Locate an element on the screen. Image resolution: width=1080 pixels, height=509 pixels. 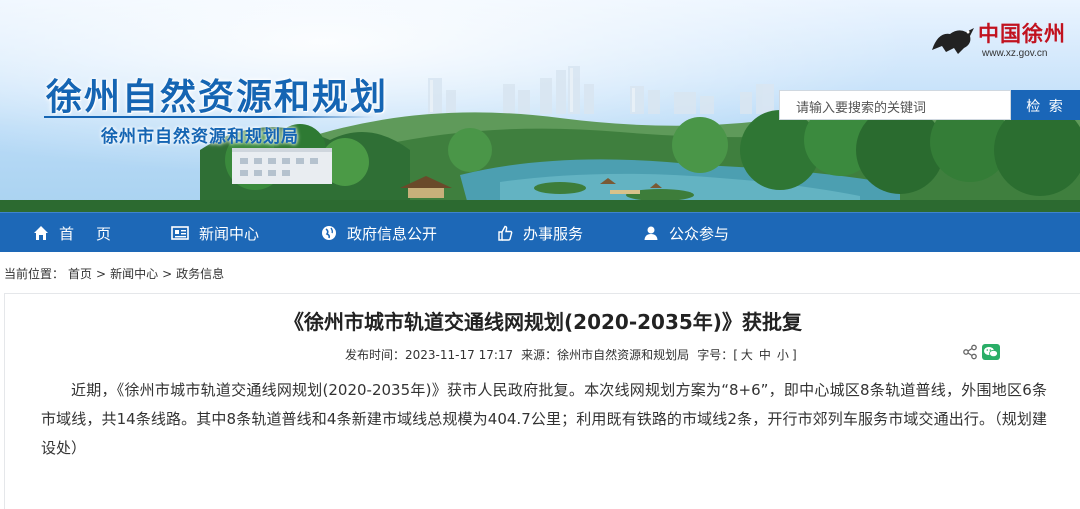
news-icon is located at coordinates (180, 233).